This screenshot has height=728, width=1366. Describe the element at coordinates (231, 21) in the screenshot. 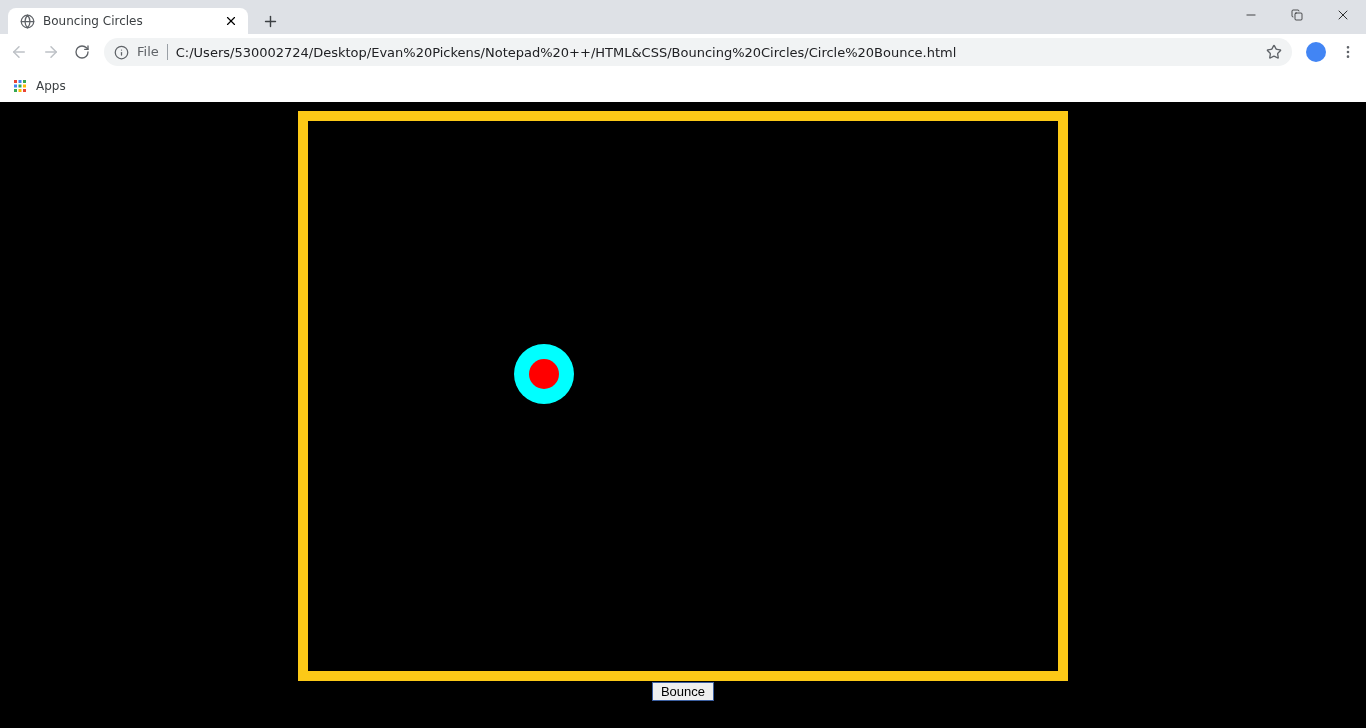

I see `close-tab-icon` at that location.